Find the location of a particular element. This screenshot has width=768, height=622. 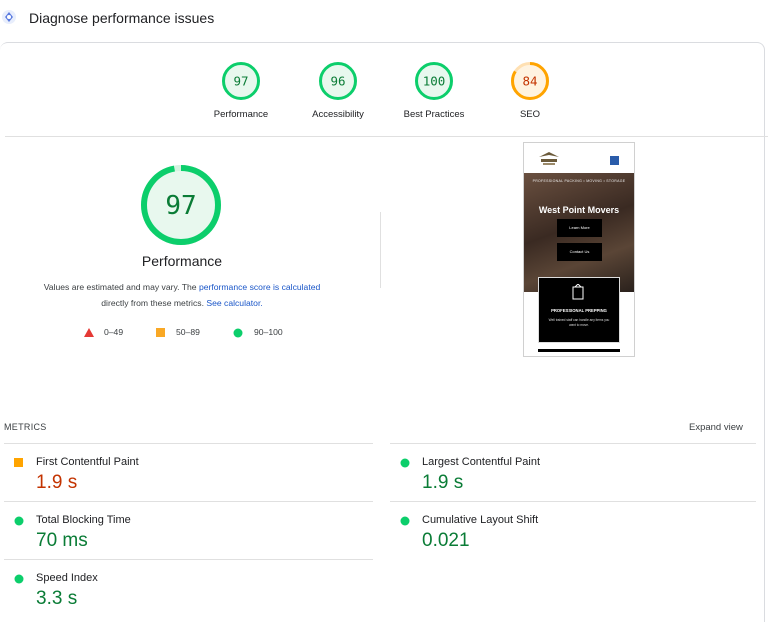

legend-range: 0–49 is located at coordinates (114, 332).